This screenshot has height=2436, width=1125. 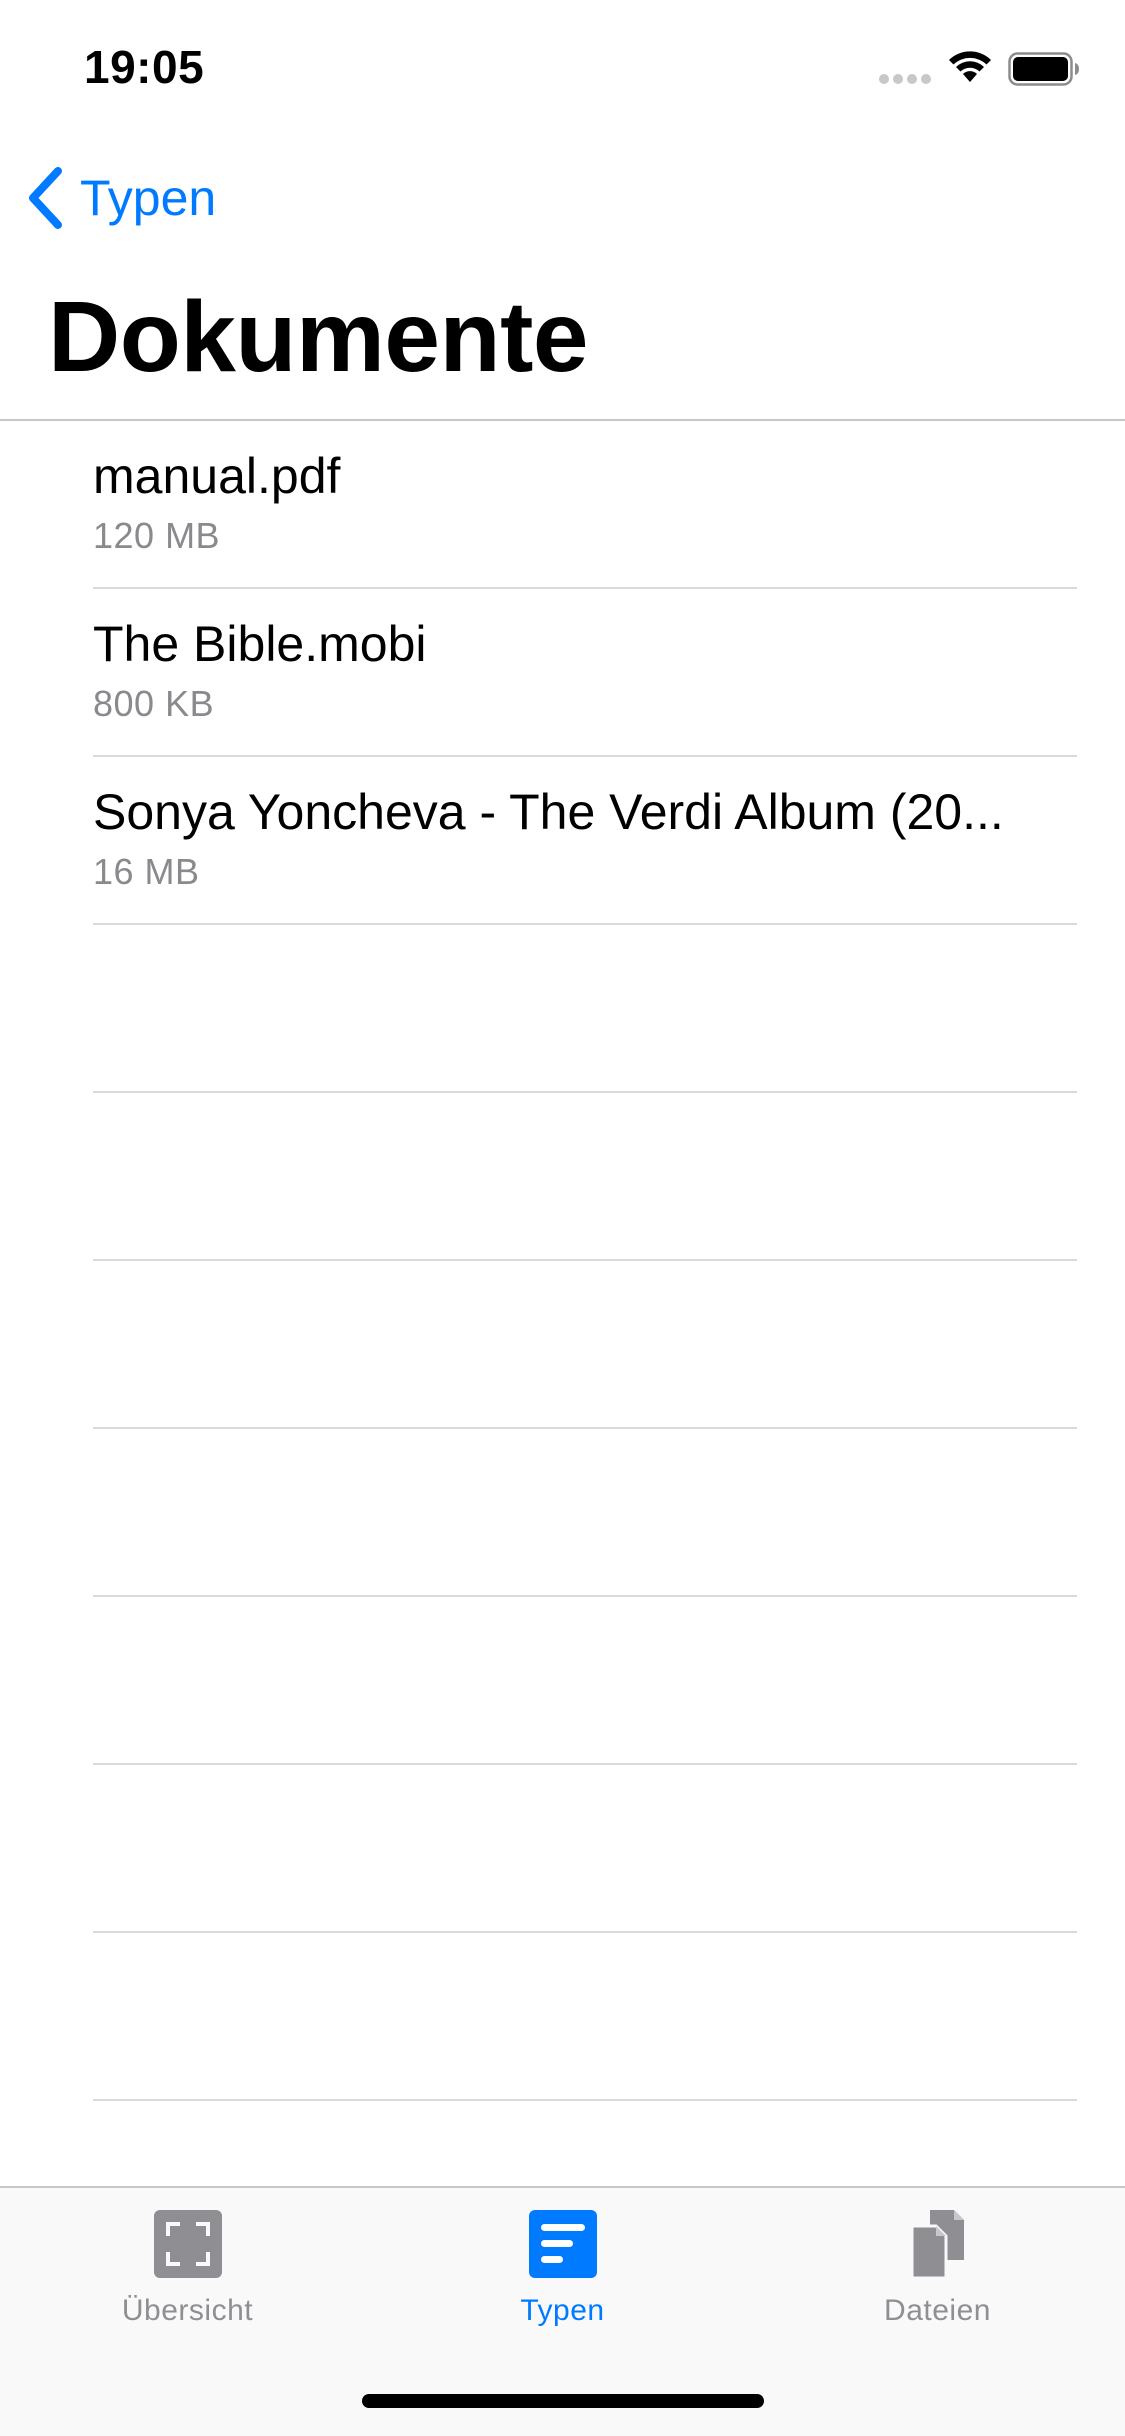 I want to click on back-button: Typen, so click(x=120, y=198).